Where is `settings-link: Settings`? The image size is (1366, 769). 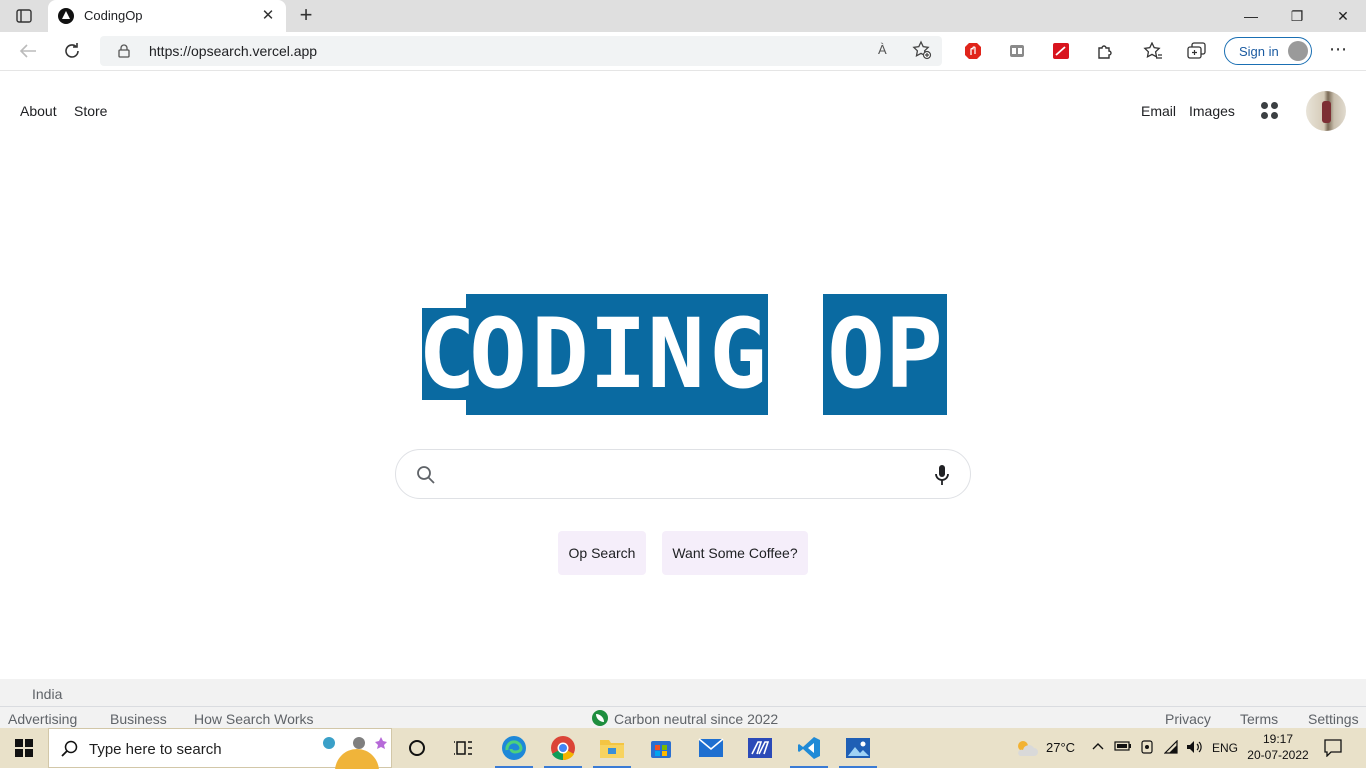
settings-link: Settings is located at coordinates (1333, 719).